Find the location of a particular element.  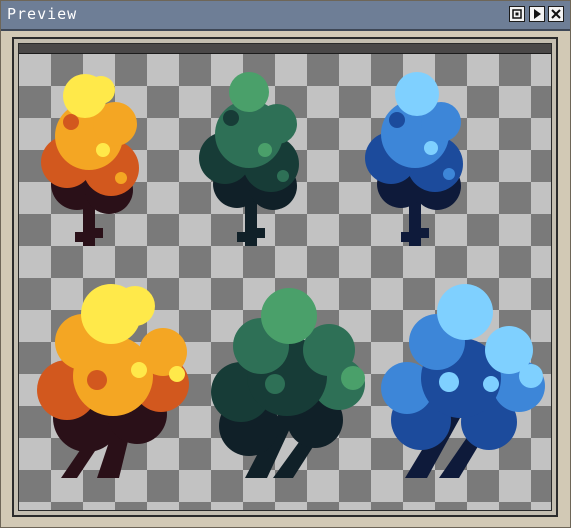

viewport-header-bar is located at coordinates (285, 49).